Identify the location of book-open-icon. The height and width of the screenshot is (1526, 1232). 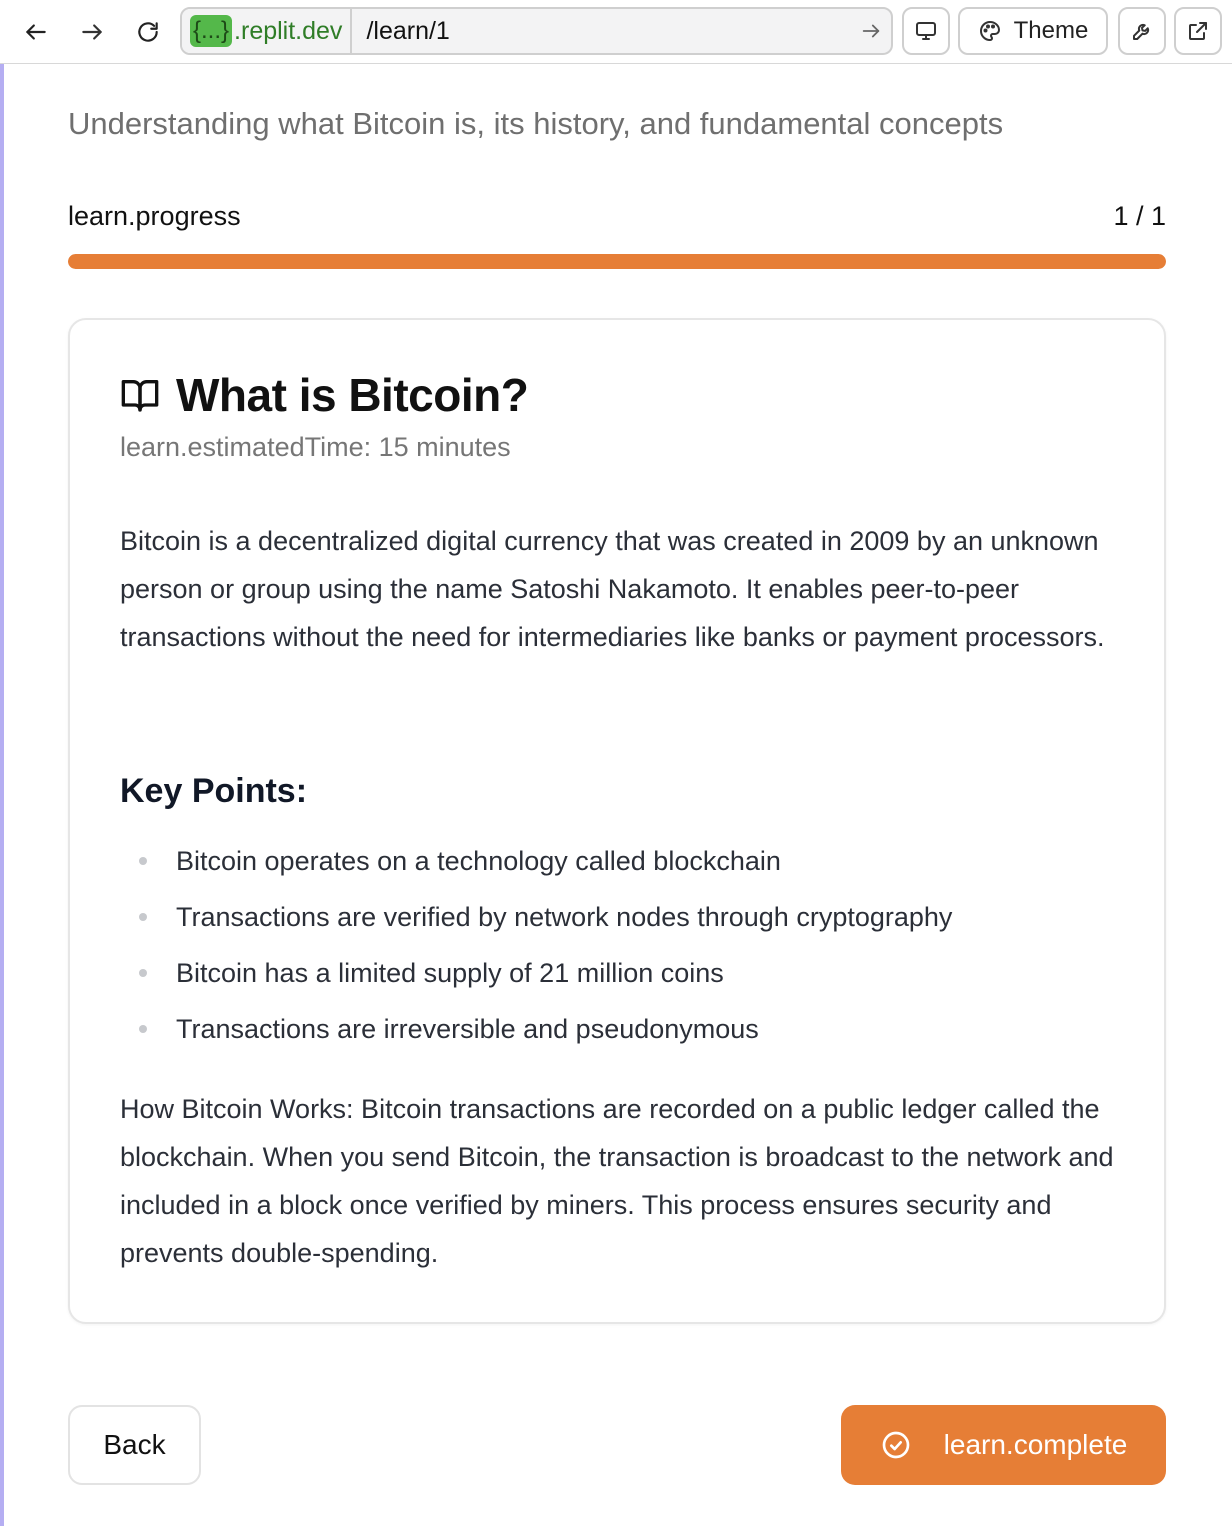
(140, 396).